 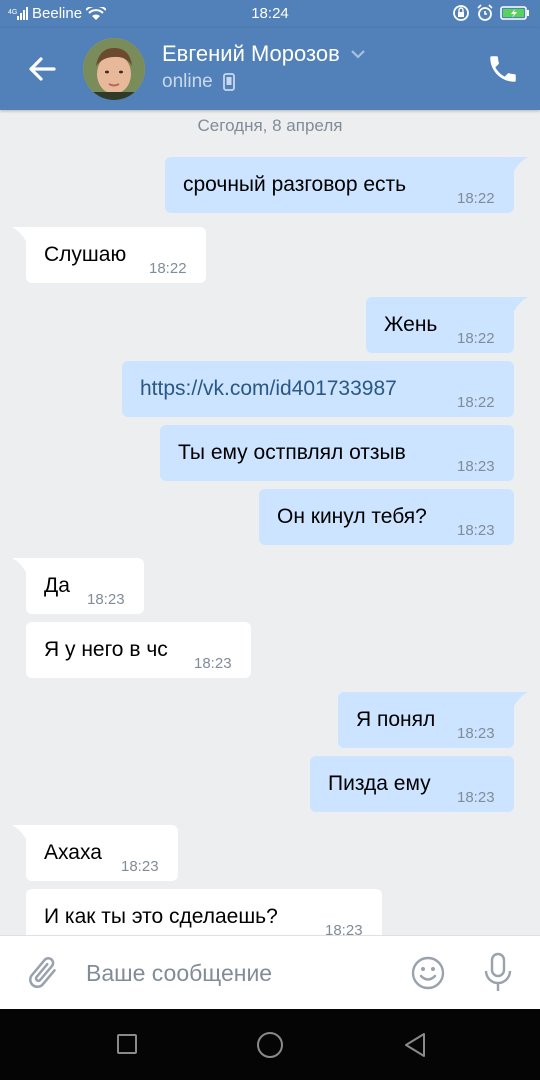 I want to click on attach-icon, so click(x=42, y=973).